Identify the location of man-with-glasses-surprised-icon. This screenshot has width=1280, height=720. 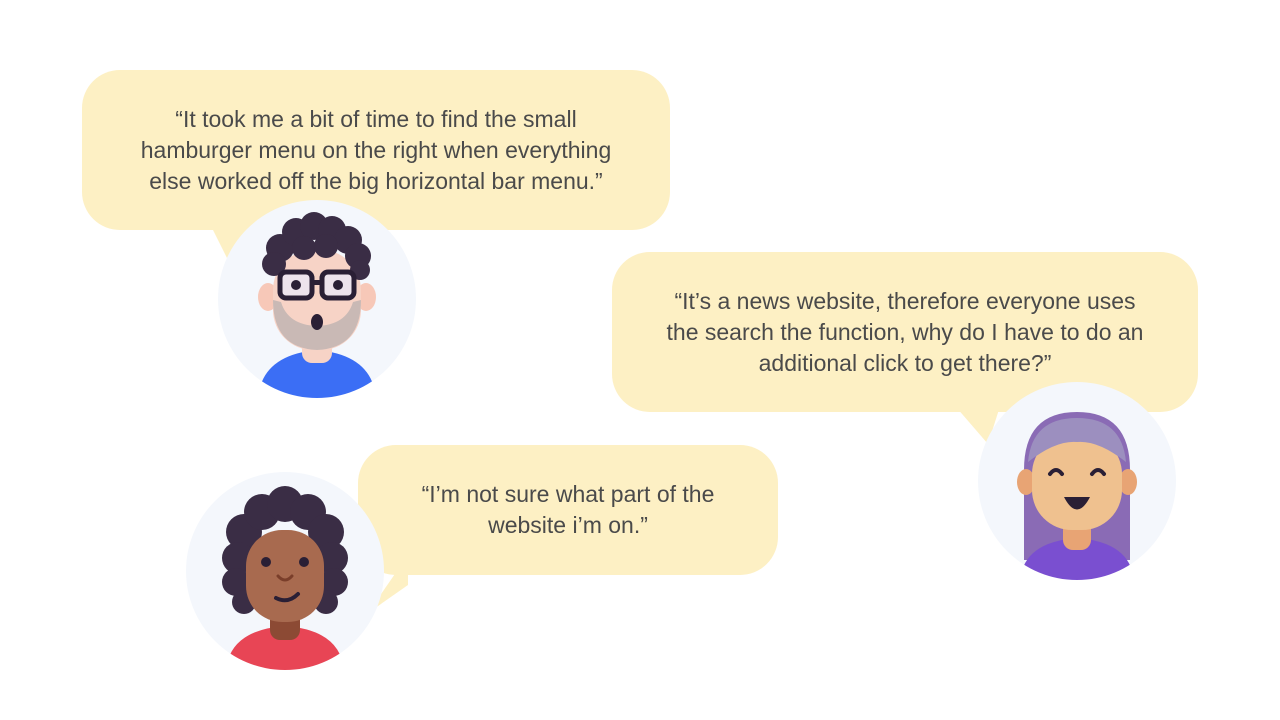
(317, 305).